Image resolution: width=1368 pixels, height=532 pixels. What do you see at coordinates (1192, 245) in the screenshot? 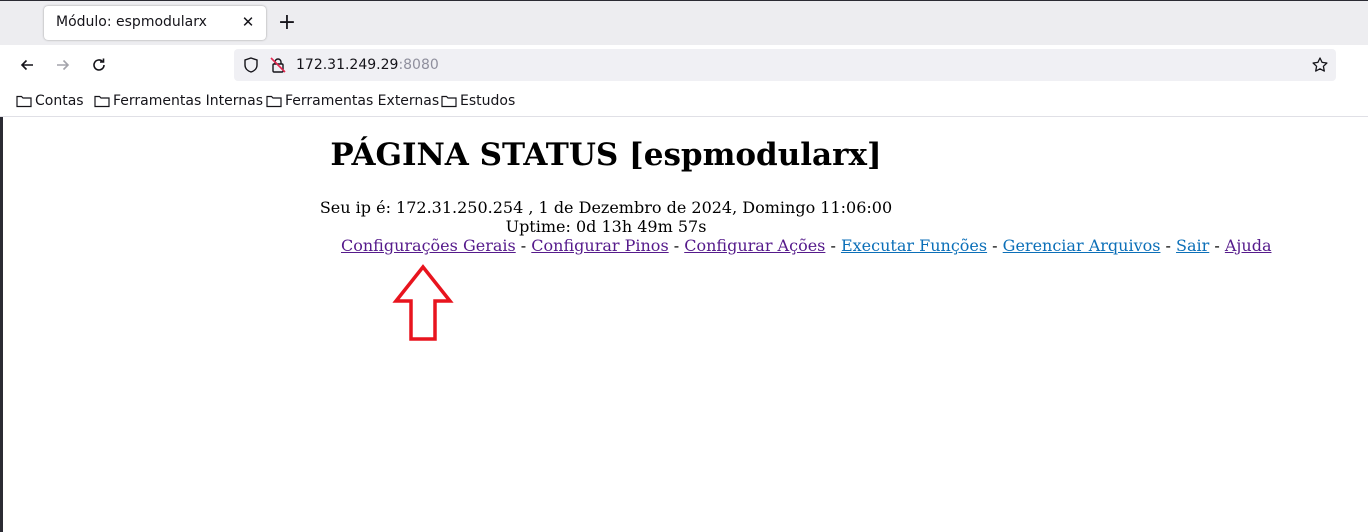
I see `link-sair: Sair` at bounding box center [1192, 245].